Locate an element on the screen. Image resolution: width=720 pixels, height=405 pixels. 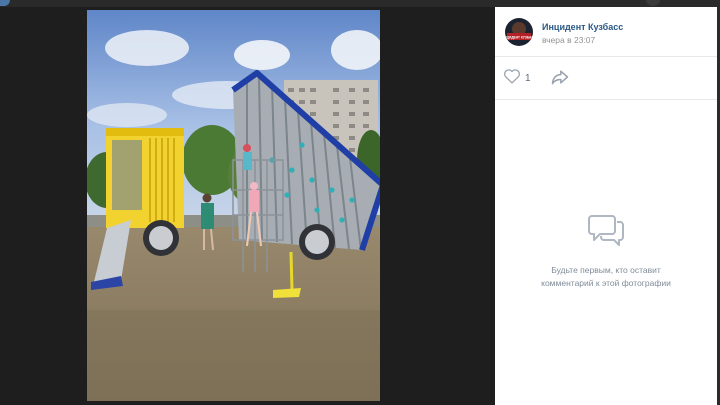
share-icon is located at coordinates (560, 80).